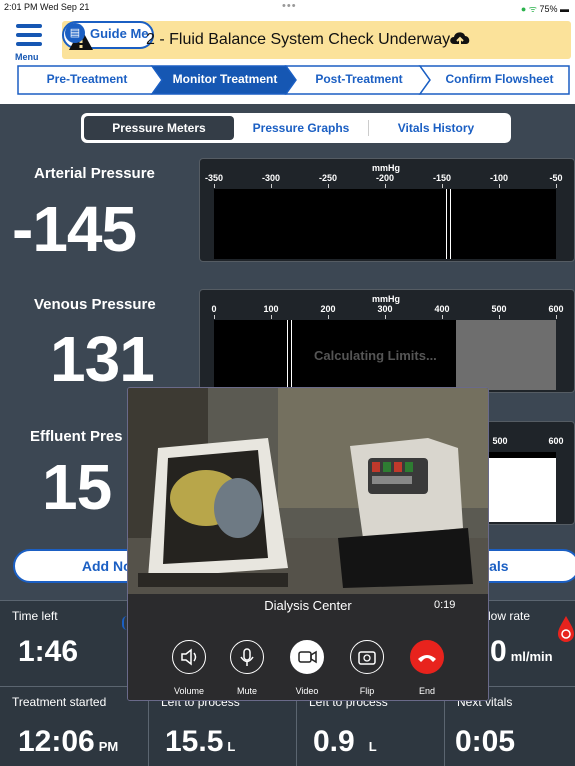 The width and height of the screenshot is (575, 766). I want to click on treatment-started-tile: Treatment started 12:06 PM, so click(74, 726).